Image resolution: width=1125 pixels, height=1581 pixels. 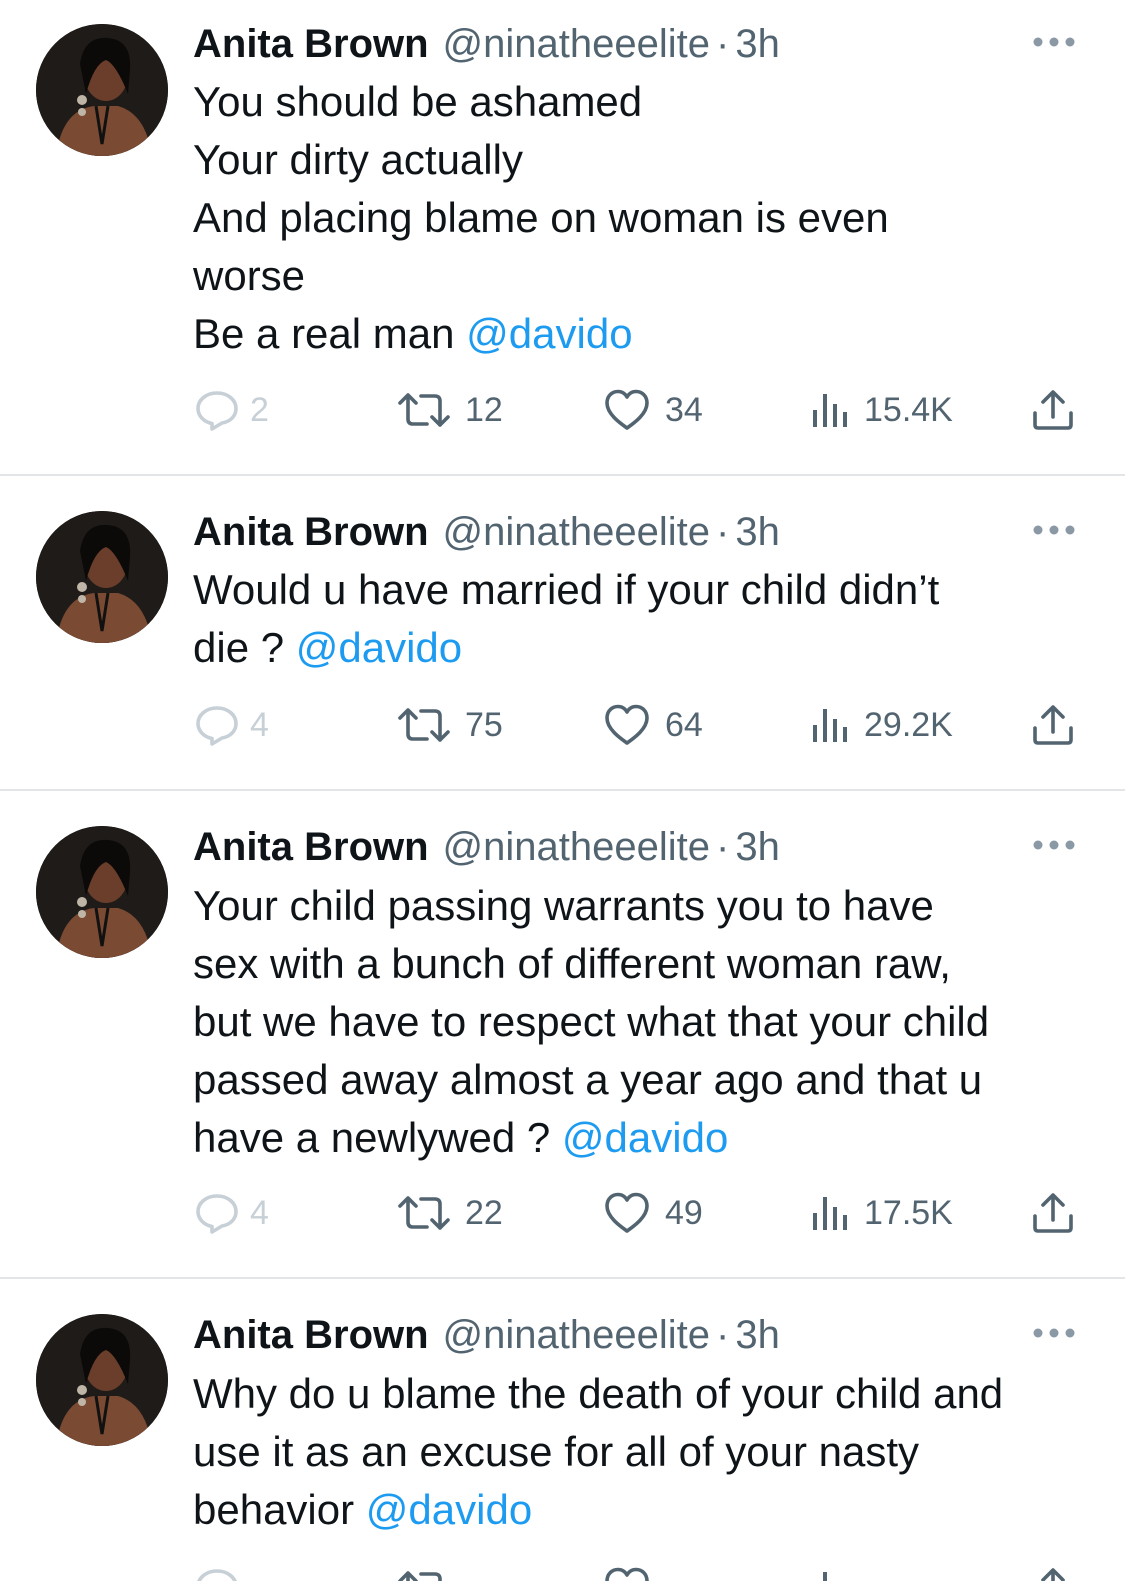 I want to click on retweet-button: 22, so click(x=450, y=1213).